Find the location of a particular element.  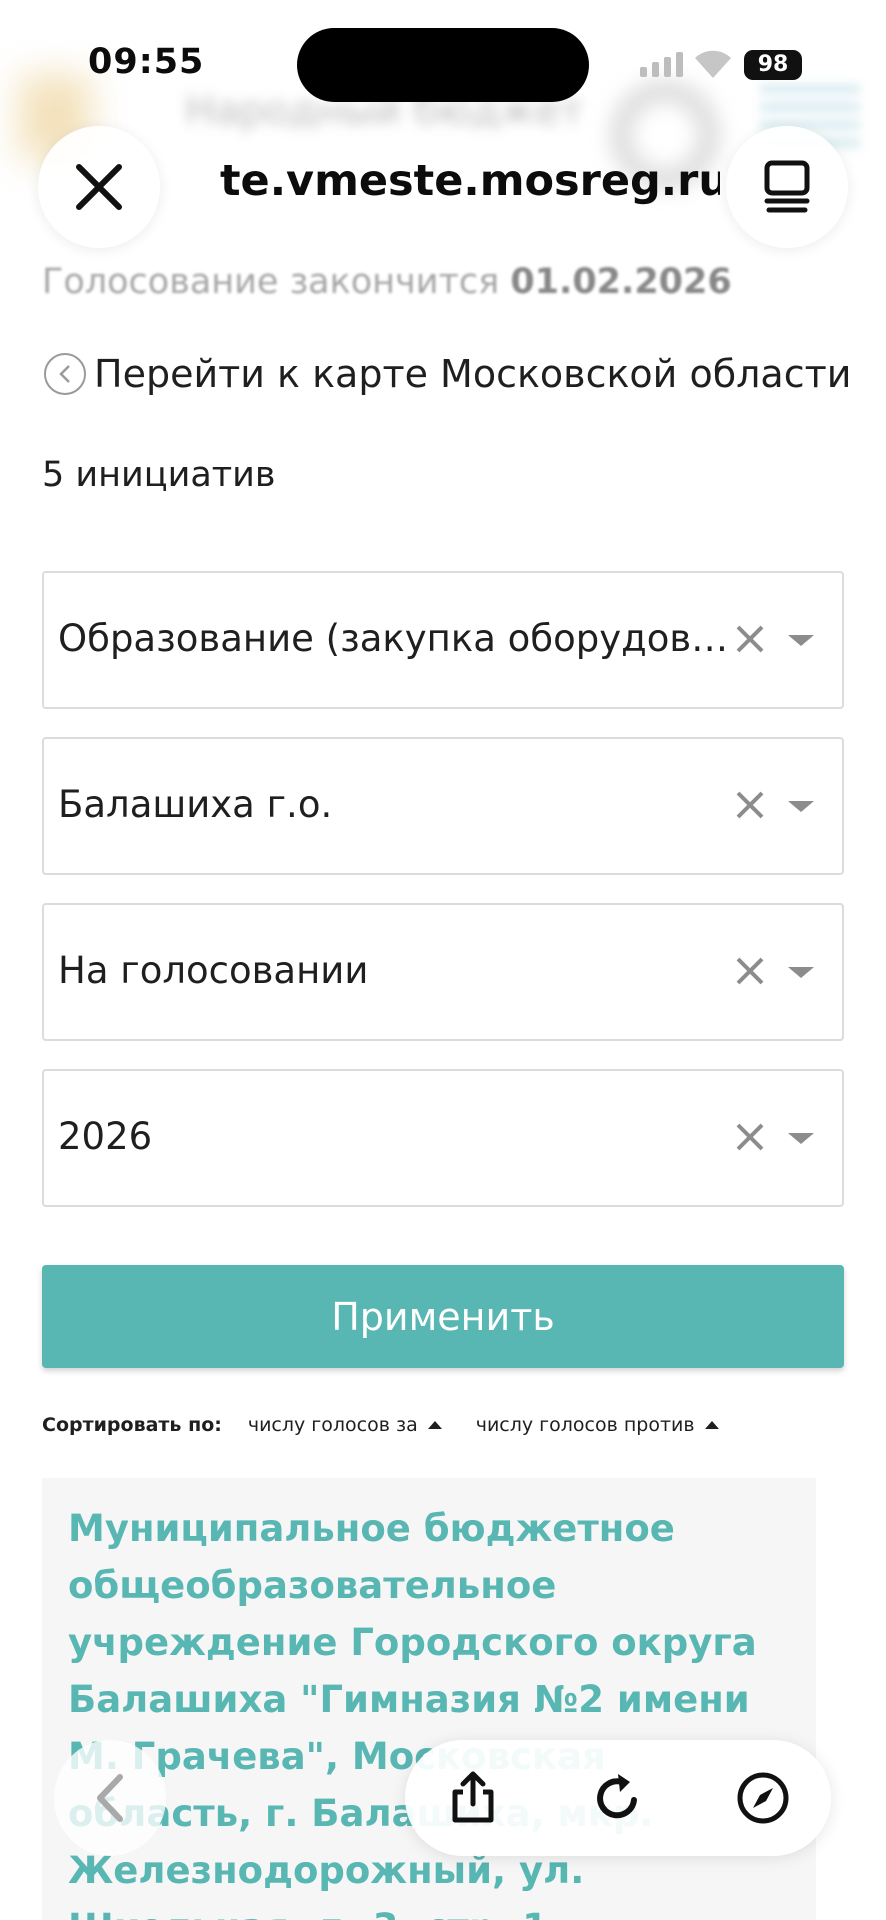

url-bar: te.vmeste.mosreg.ru is located at coordinates (470, 181).